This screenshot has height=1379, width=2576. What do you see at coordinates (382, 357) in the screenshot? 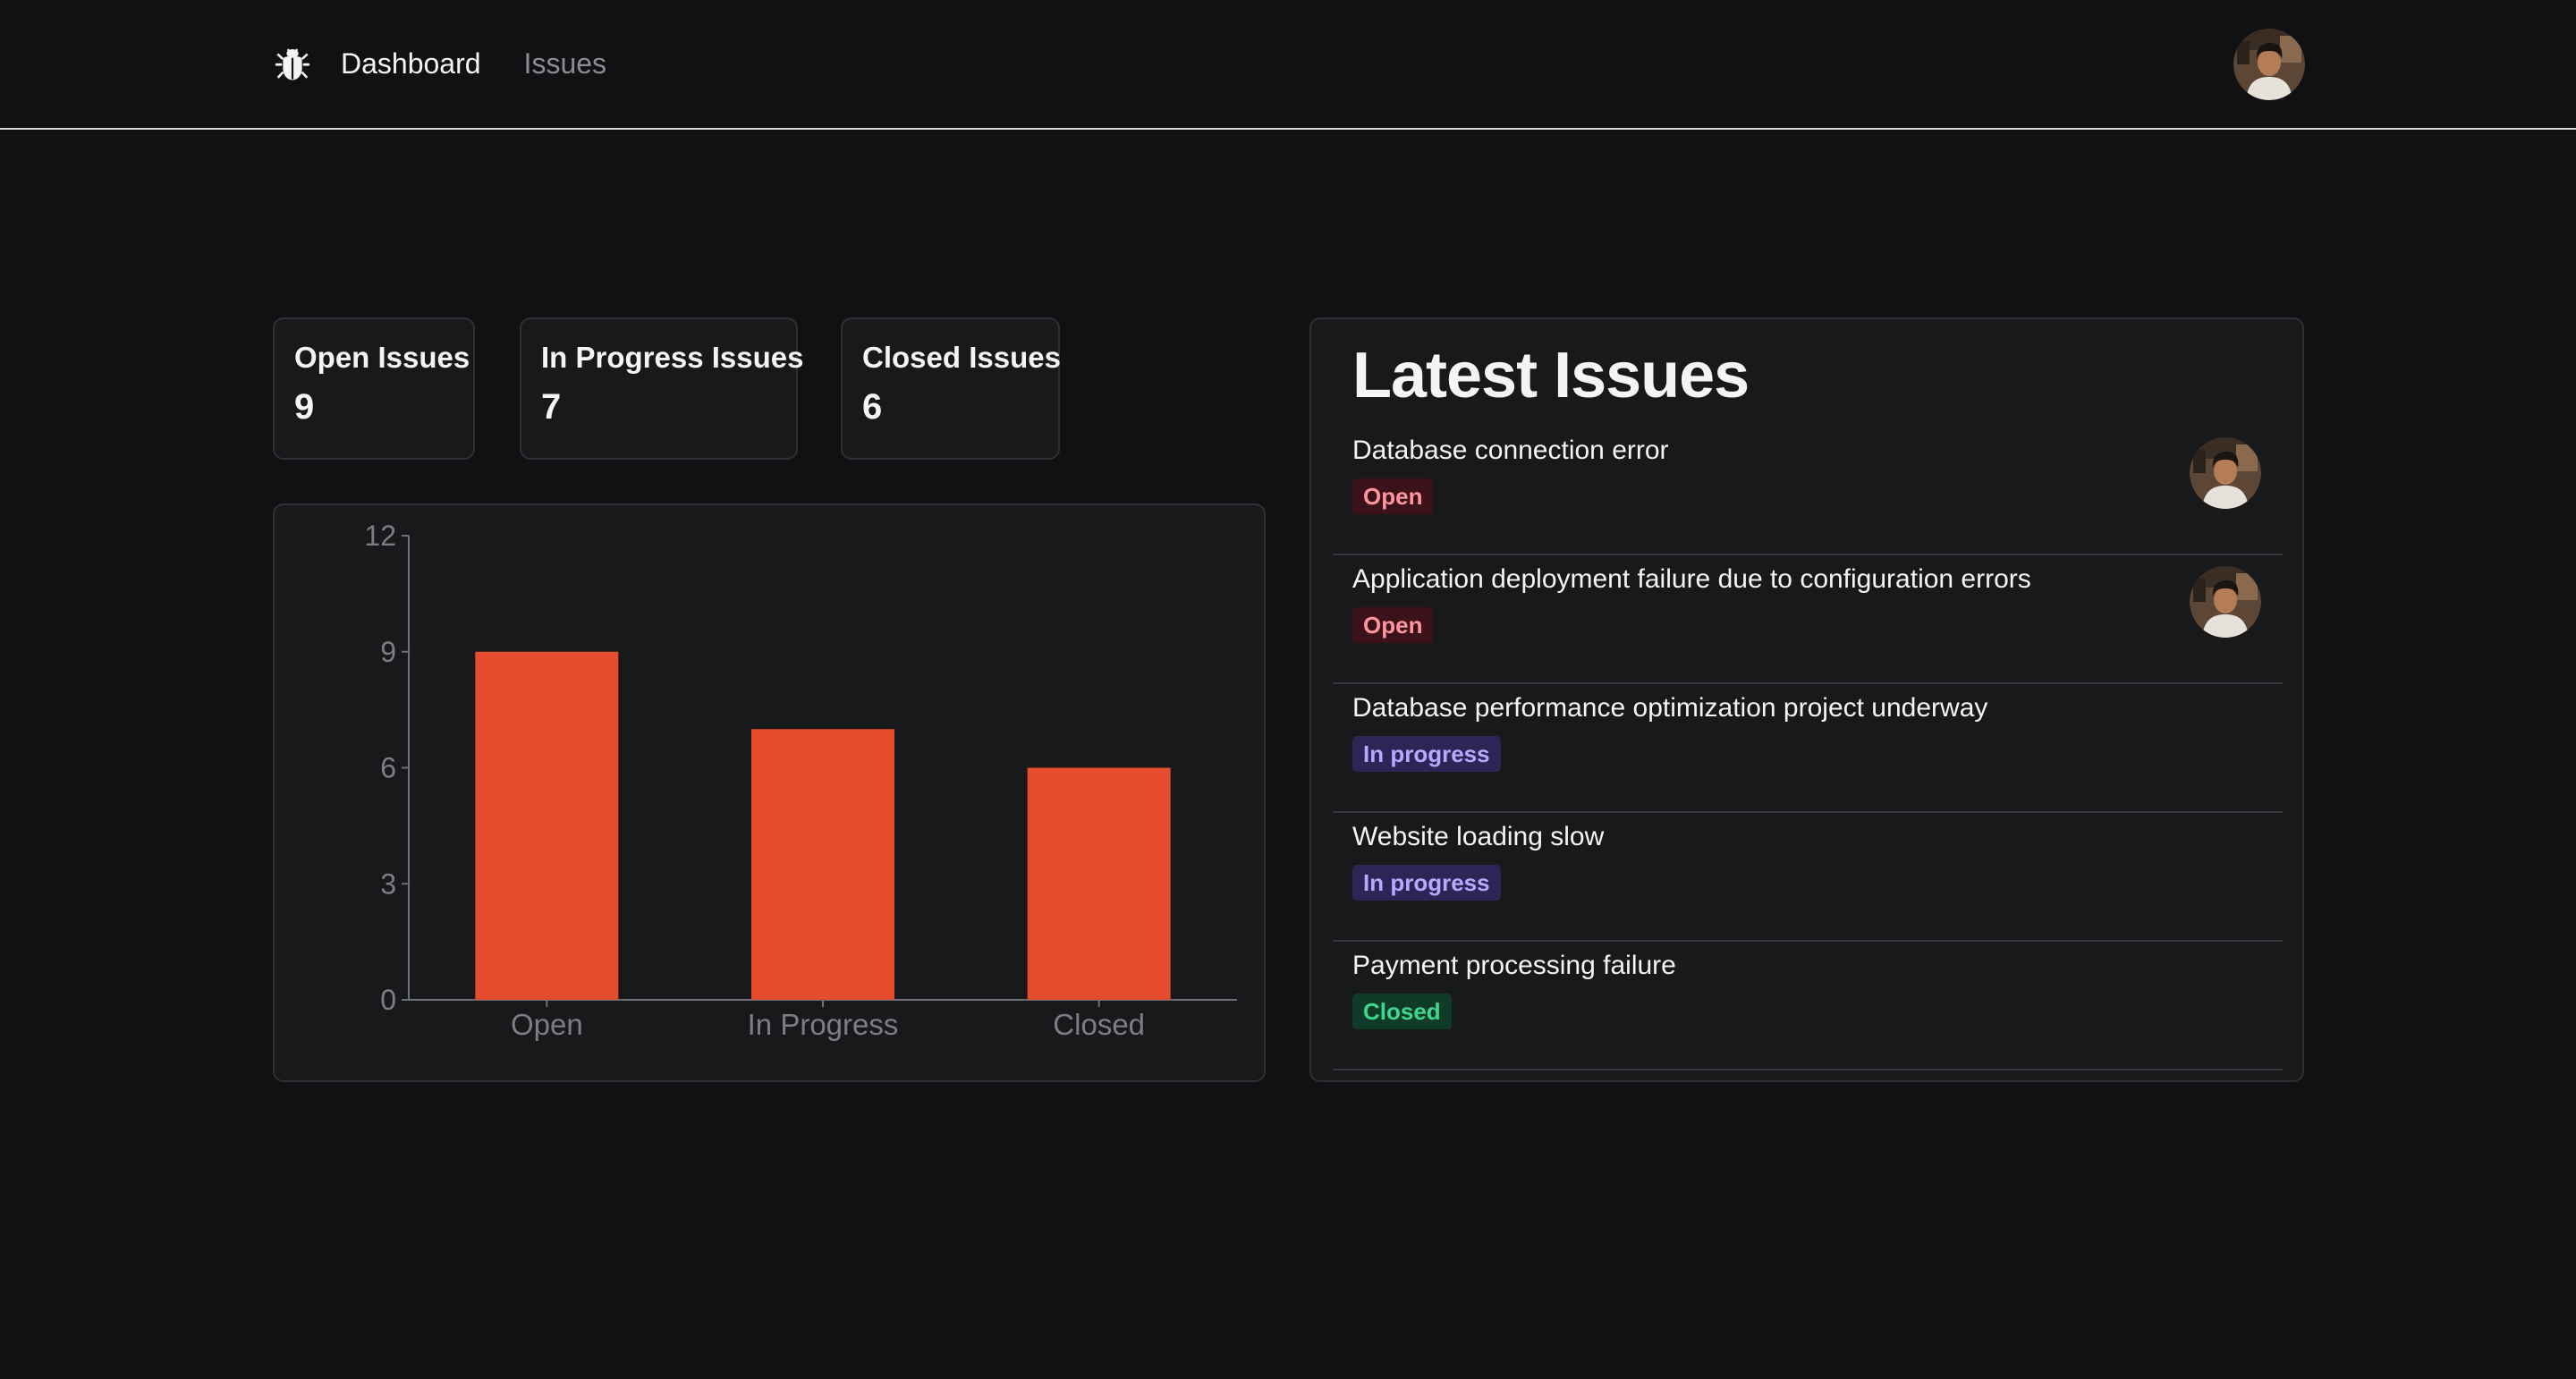
I see `stat-label: Open Issues` at bounding box center [382, 357].